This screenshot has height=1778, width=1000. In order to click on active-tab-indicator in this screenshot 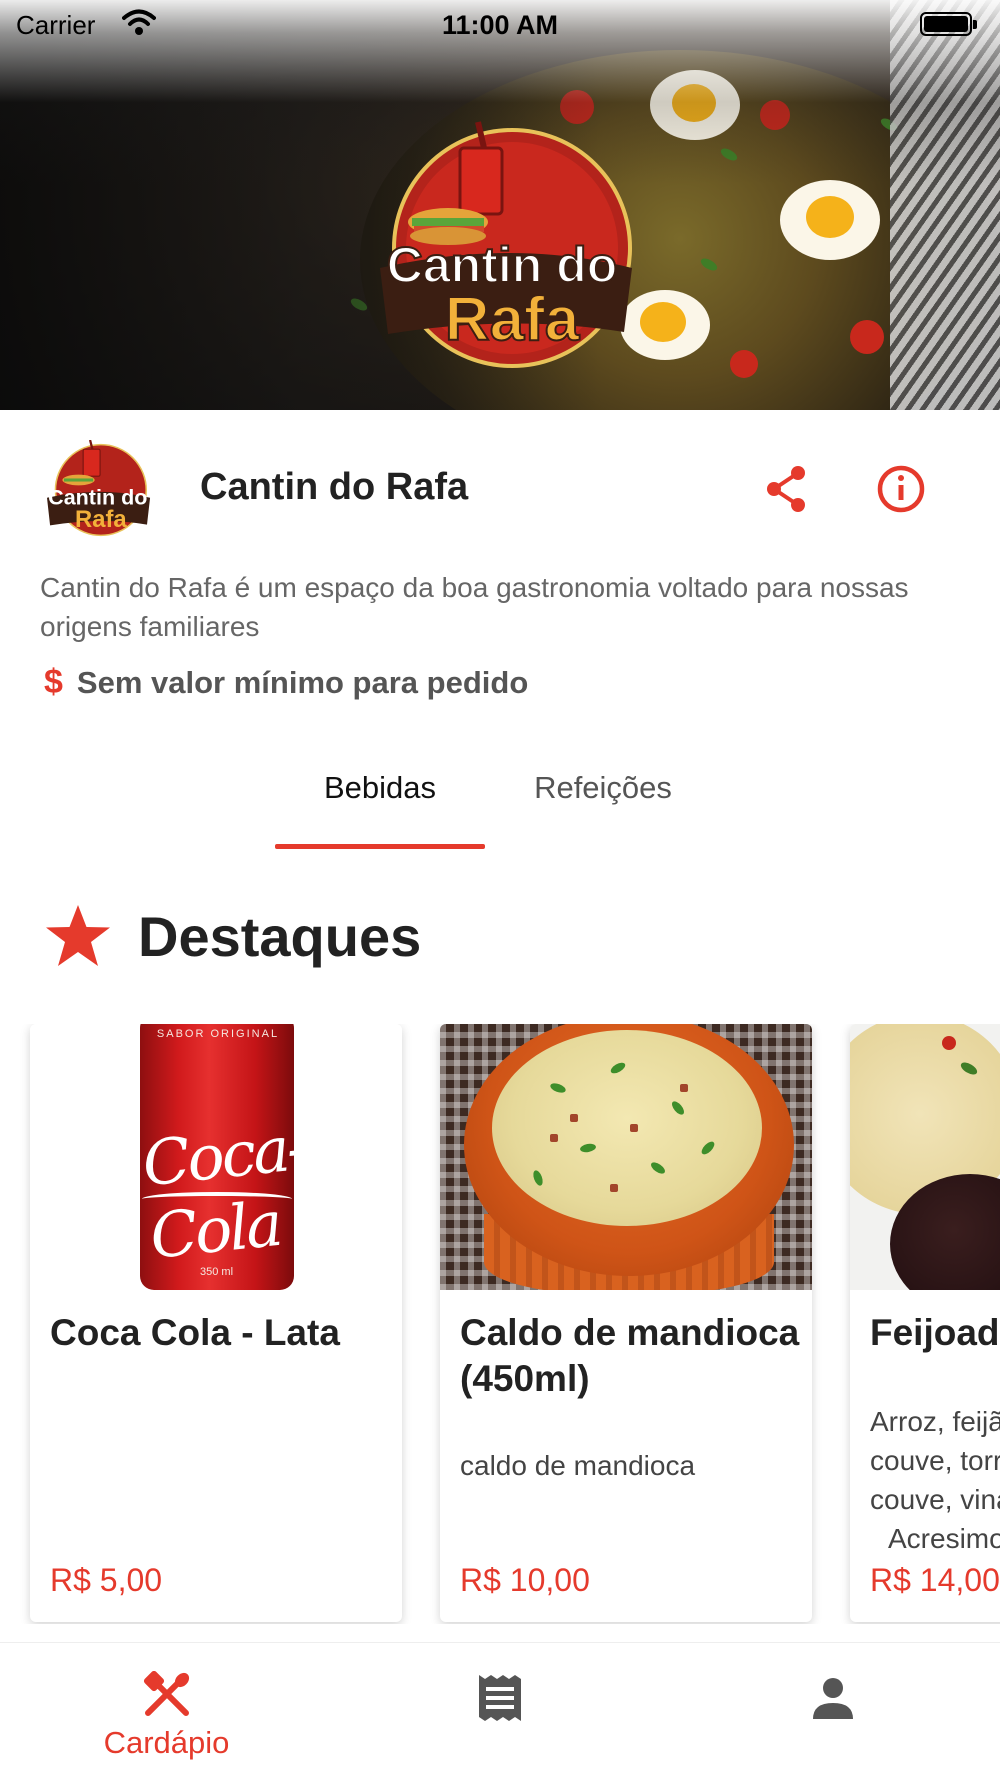, I will do `click(380, 846)`.